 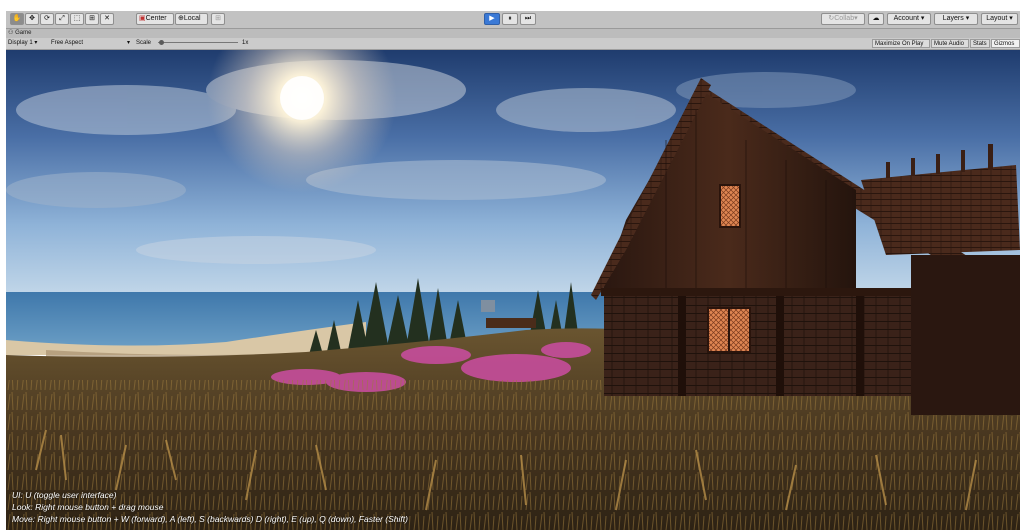 What do you see at coordinates (88, 507) in the screenshot?
I see `help-line-look: Look: Right mouse button + drag mouse` at bounding box center [88, 507].